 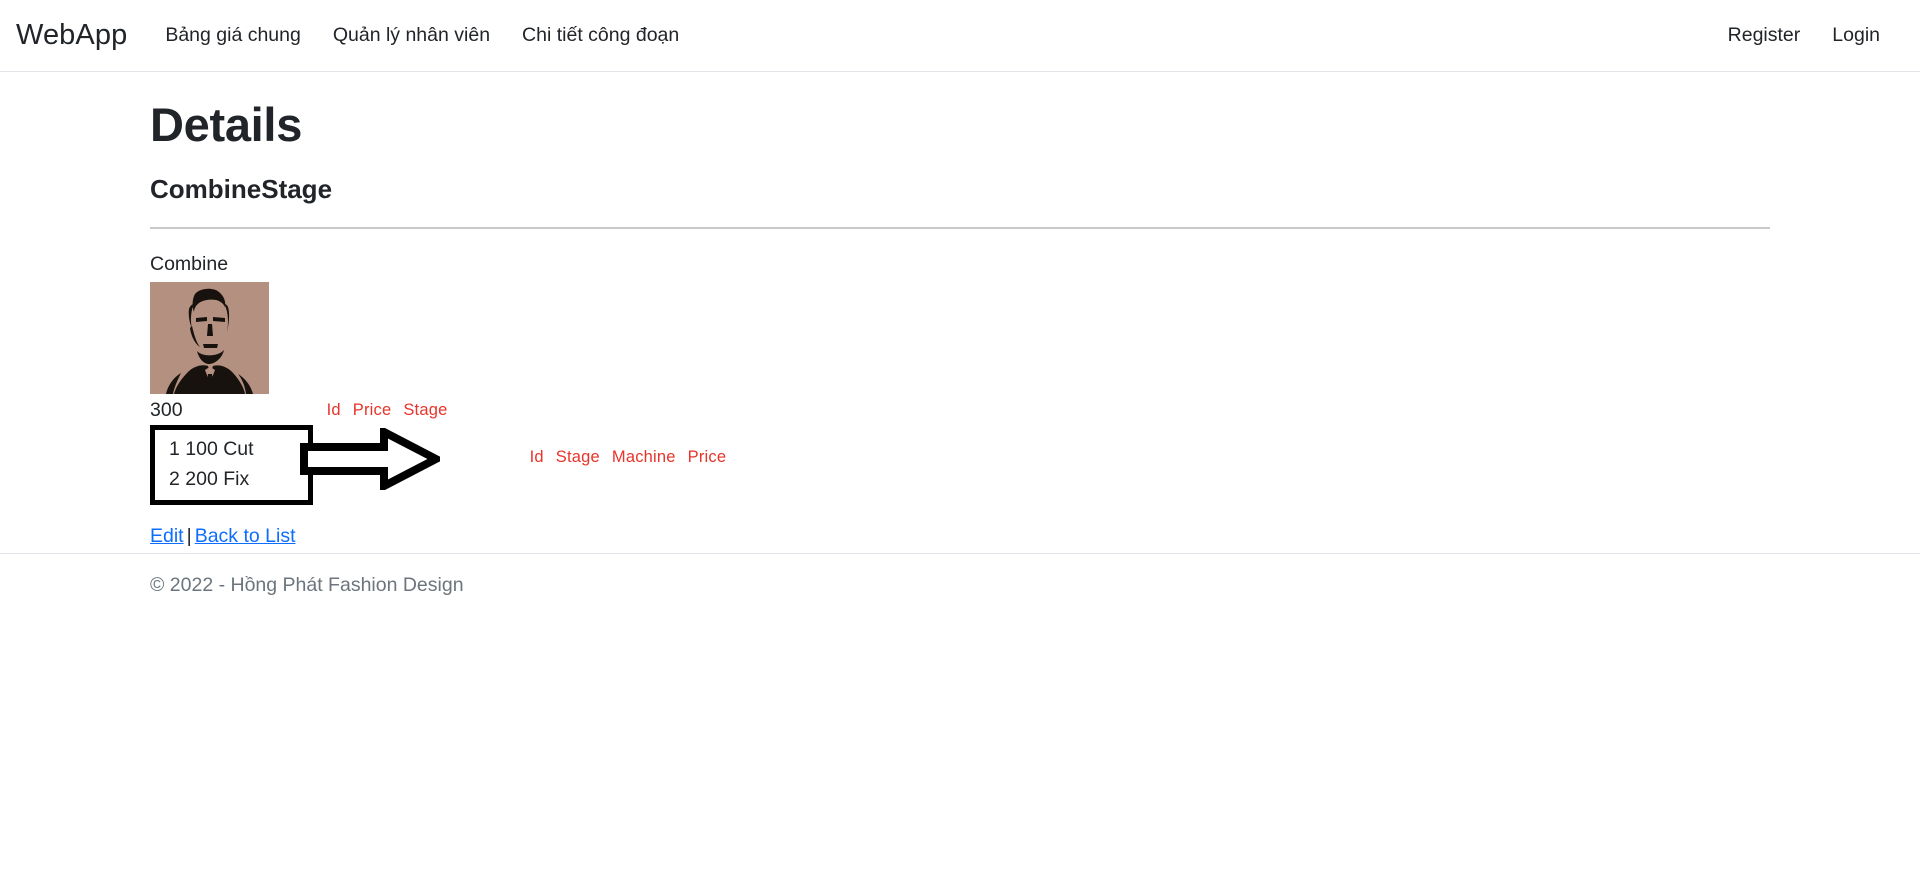 I want to click on page-footer: © 2022 - Hồng Phát Fashion Design, so click(x=960, y=575).